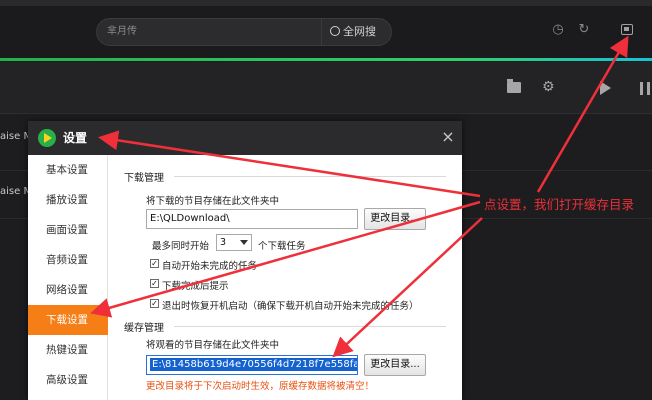 The height and width of the screenshot is (400, 652). What do you see at coordinates (582, 114) in the screenshot?
I see `arrow-to-mini-mode` at bounding box center [582, 114].